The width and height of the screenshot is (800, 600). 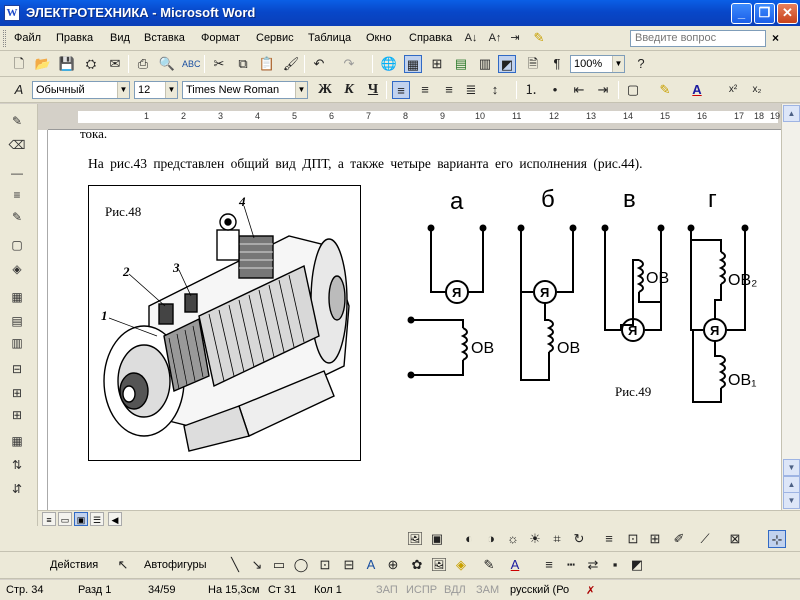 I want to click on text-direction-icon: ⇅, so click(x=17, y=465).